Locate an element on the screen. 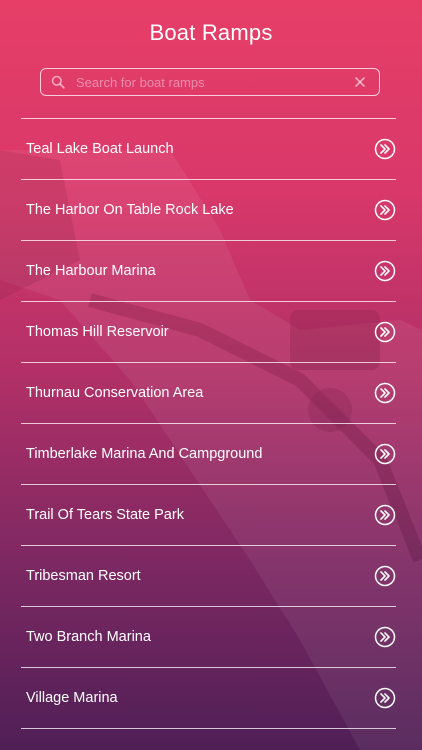 The height and width of the screenshot is (750, 422). search-bar is located at coordinates (210, 82).